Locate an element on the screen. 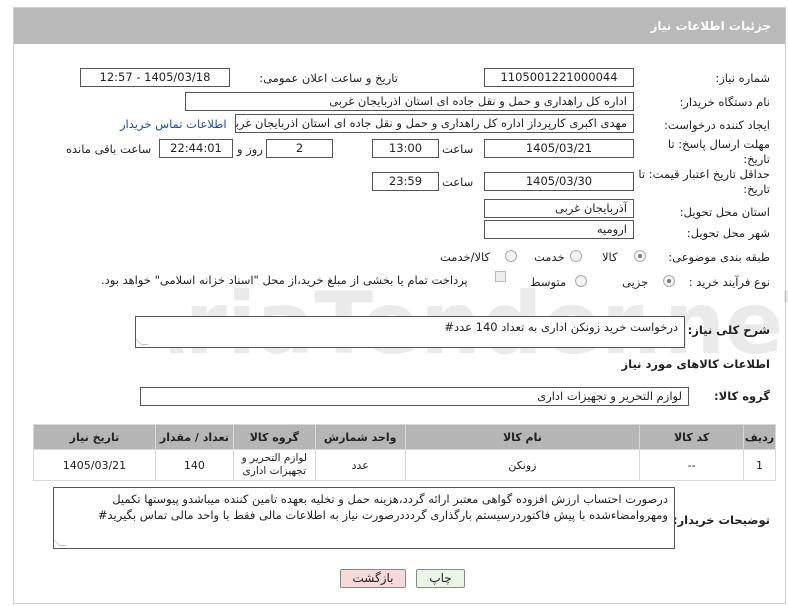 This screenshot has width=788, height=606. remaining-time-field: 22:44:01 is located at coordinates (196, 148).